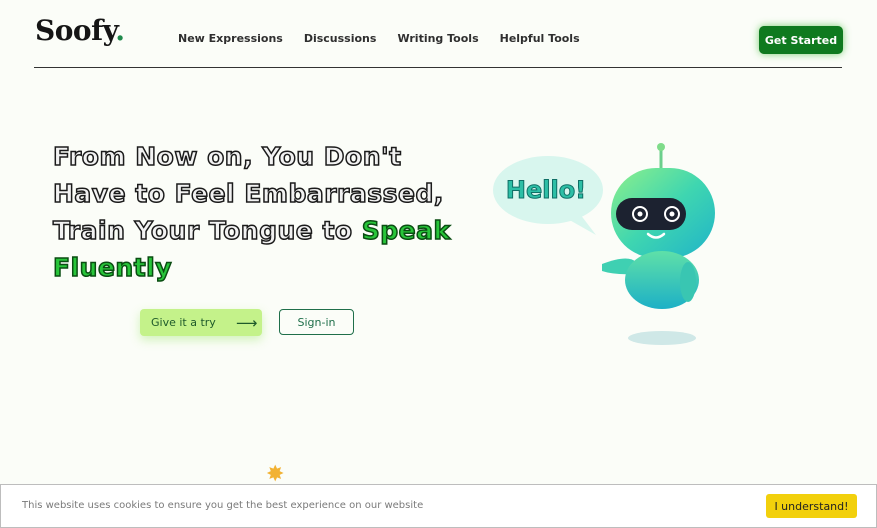 The image size is (877, 528). What do you see at coordinates (112, 267) in the screenshot?
I see `hero-highlight-fluently: Fluently` at bounding box center [112, 267].